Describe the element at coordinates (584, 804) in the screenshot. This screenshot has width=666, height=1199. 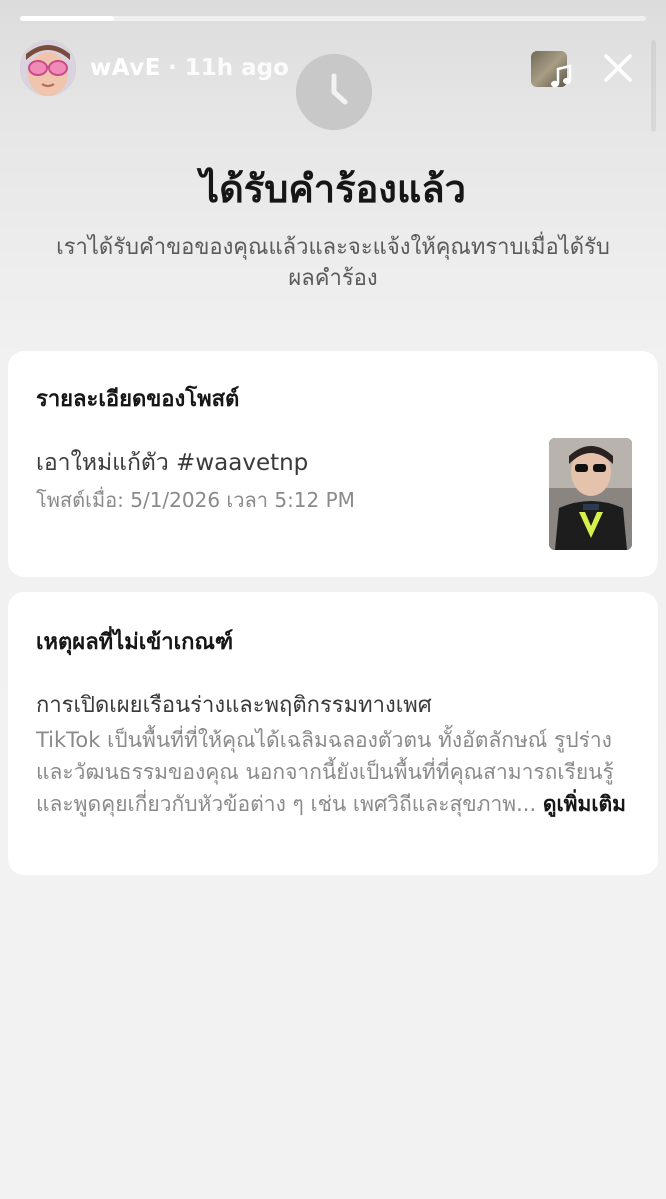
I see `see-more-link: ดูเพิ่มเติม` at that location.